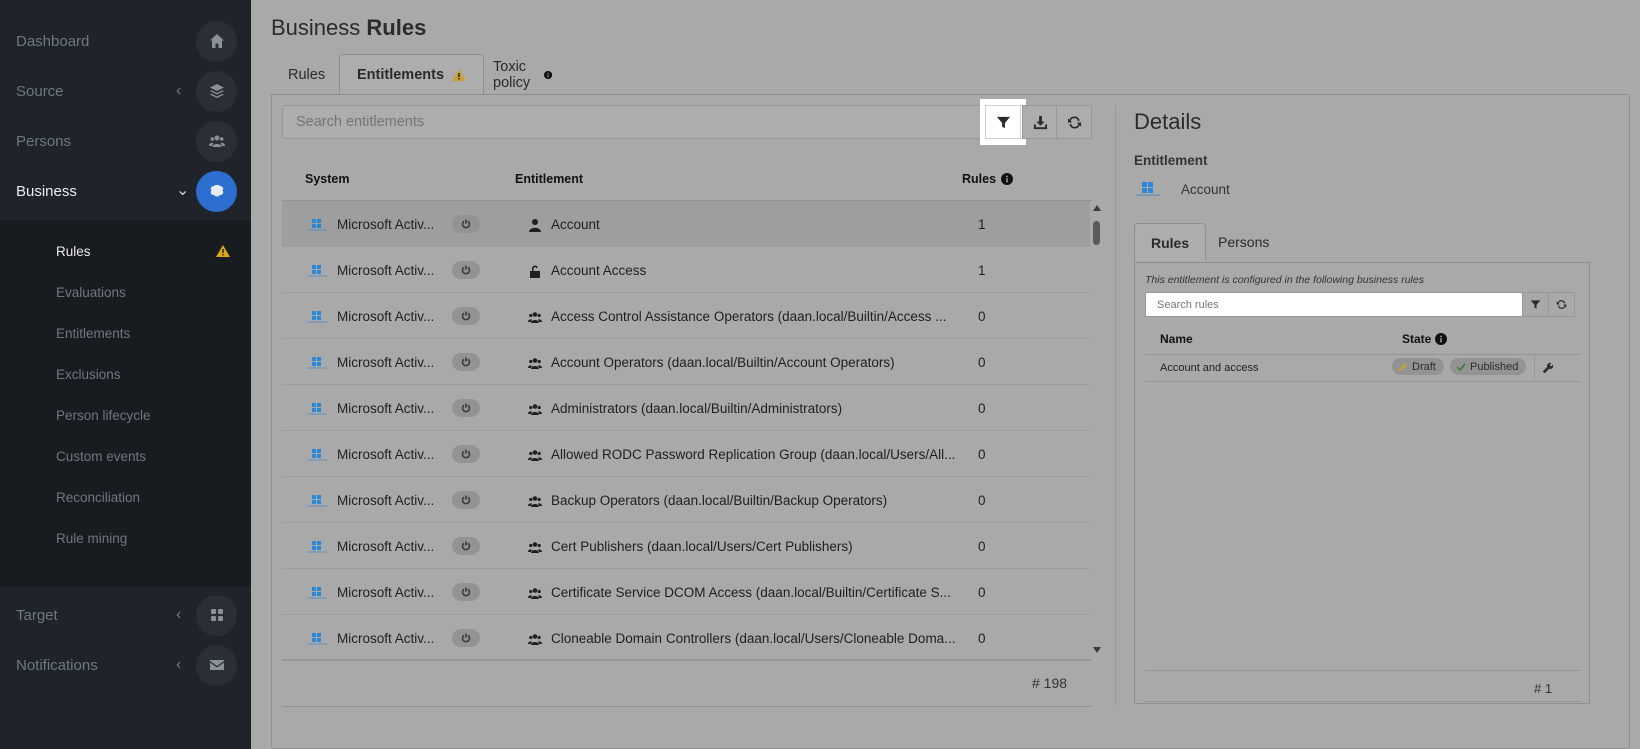 This screenshot has height=749, width=1640. What do you see at coordinates (1418, 366) in the screenshot?
I see `draft-badge: Draft` at bounding box center [1418, 366].